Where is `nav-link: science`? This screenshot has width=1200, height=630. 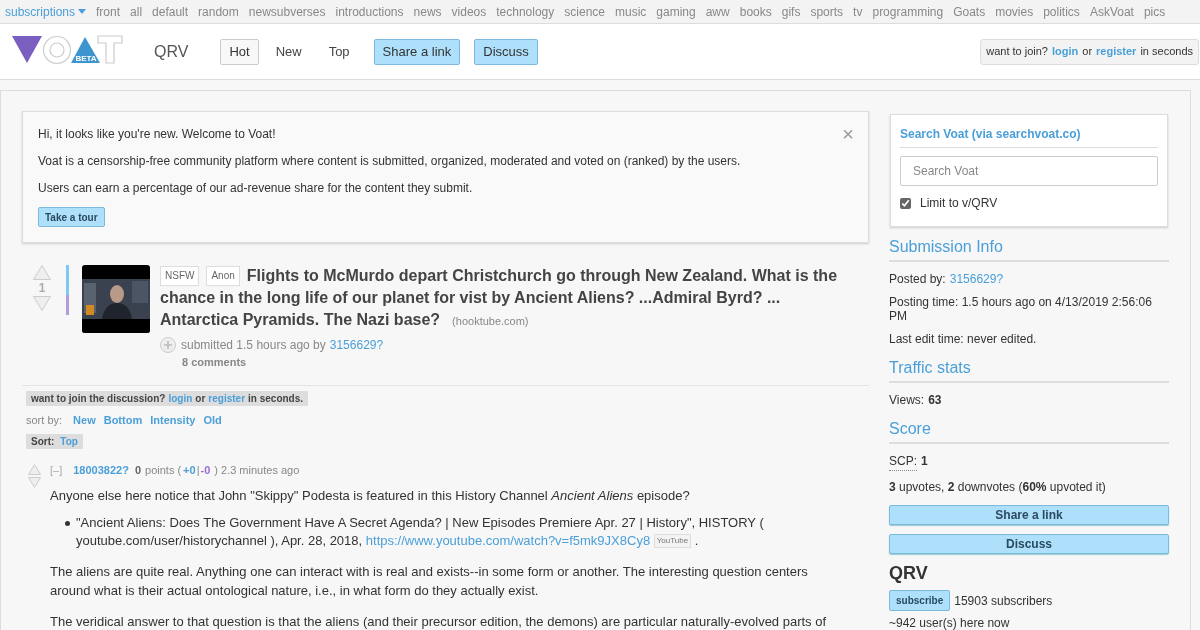 nav-link: science is located at coordinates (584, 11).